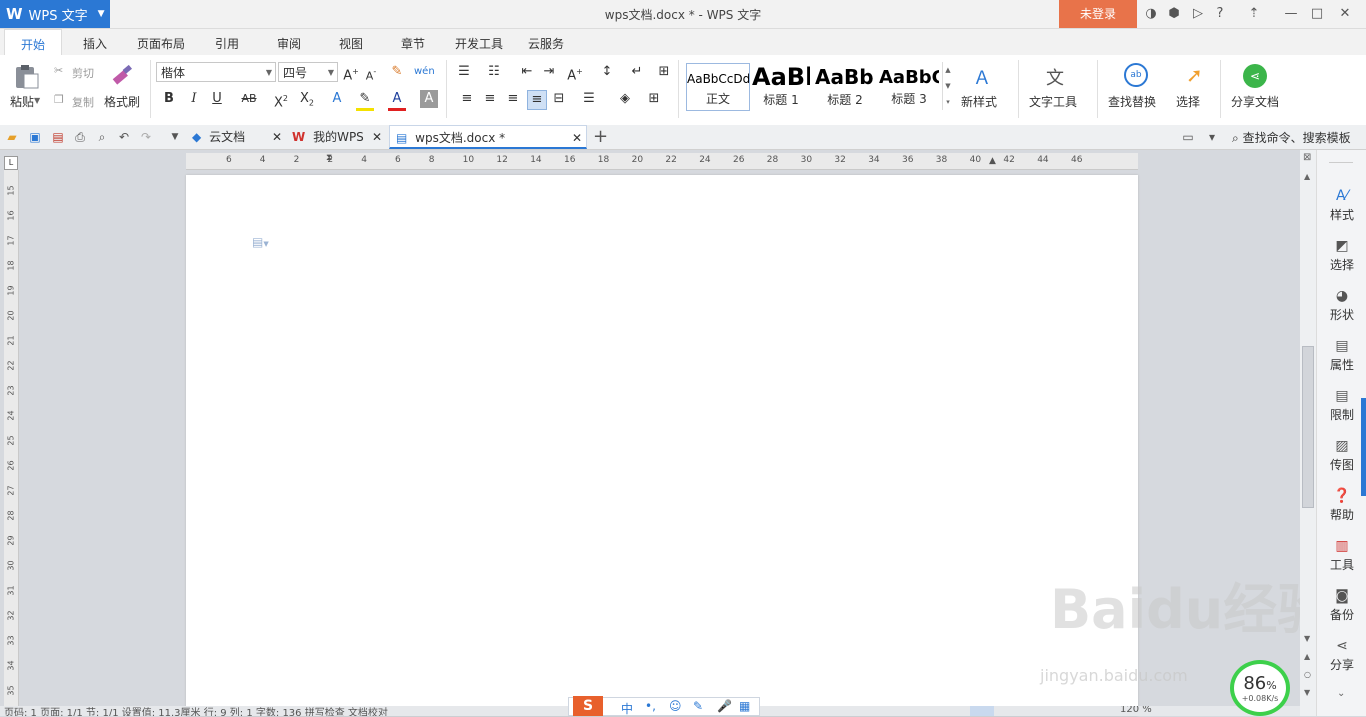 The width and height of the screenshot is (1366, 717). What do you see at coordinates (664, 706) in the screenshot?
I see `ime-toolbar: S 中 •, ☺ ✎ 🎤 ▦` at bounding box center [664, 706].